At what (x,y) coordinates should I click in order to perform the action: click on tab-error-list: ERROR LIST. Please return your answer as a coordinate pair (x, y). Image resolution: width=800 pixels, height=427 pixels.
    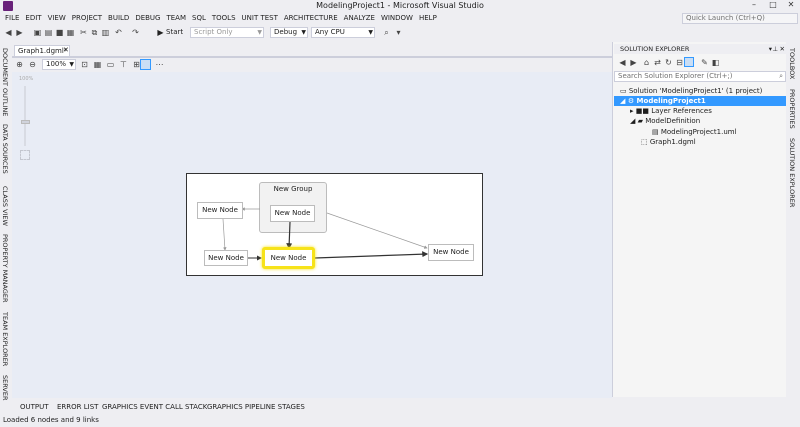
    Looking at the image, I should click on (77, 407).